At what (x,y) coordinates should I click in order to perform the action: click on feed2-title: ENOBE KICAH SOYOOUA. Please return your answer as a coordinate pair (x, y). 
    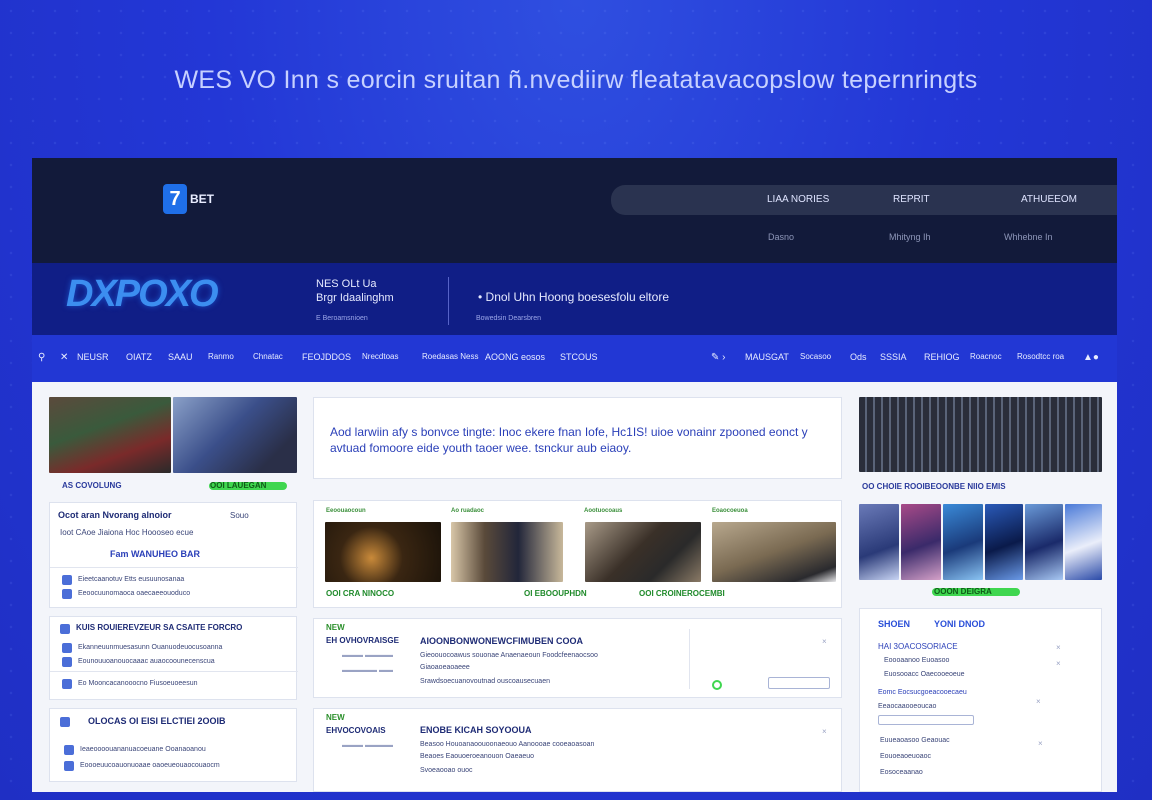
    Looking at the image, I should click on (476, 730).